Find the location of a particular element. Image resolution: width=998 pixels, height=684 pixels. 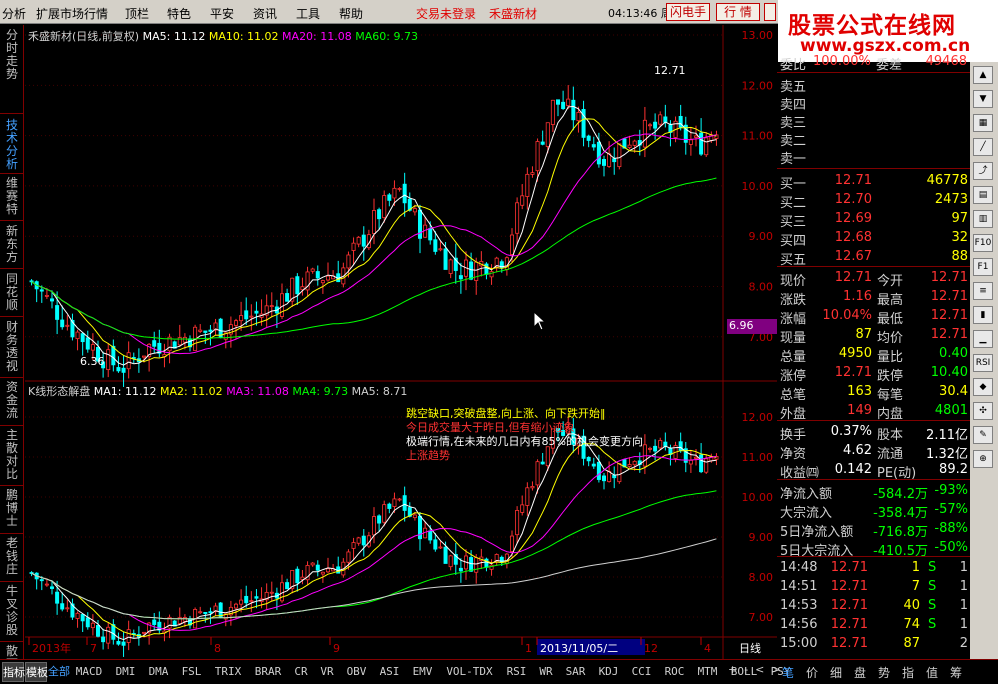

indicator-tab-指标: 指标 is located at coordinates (13, 672).